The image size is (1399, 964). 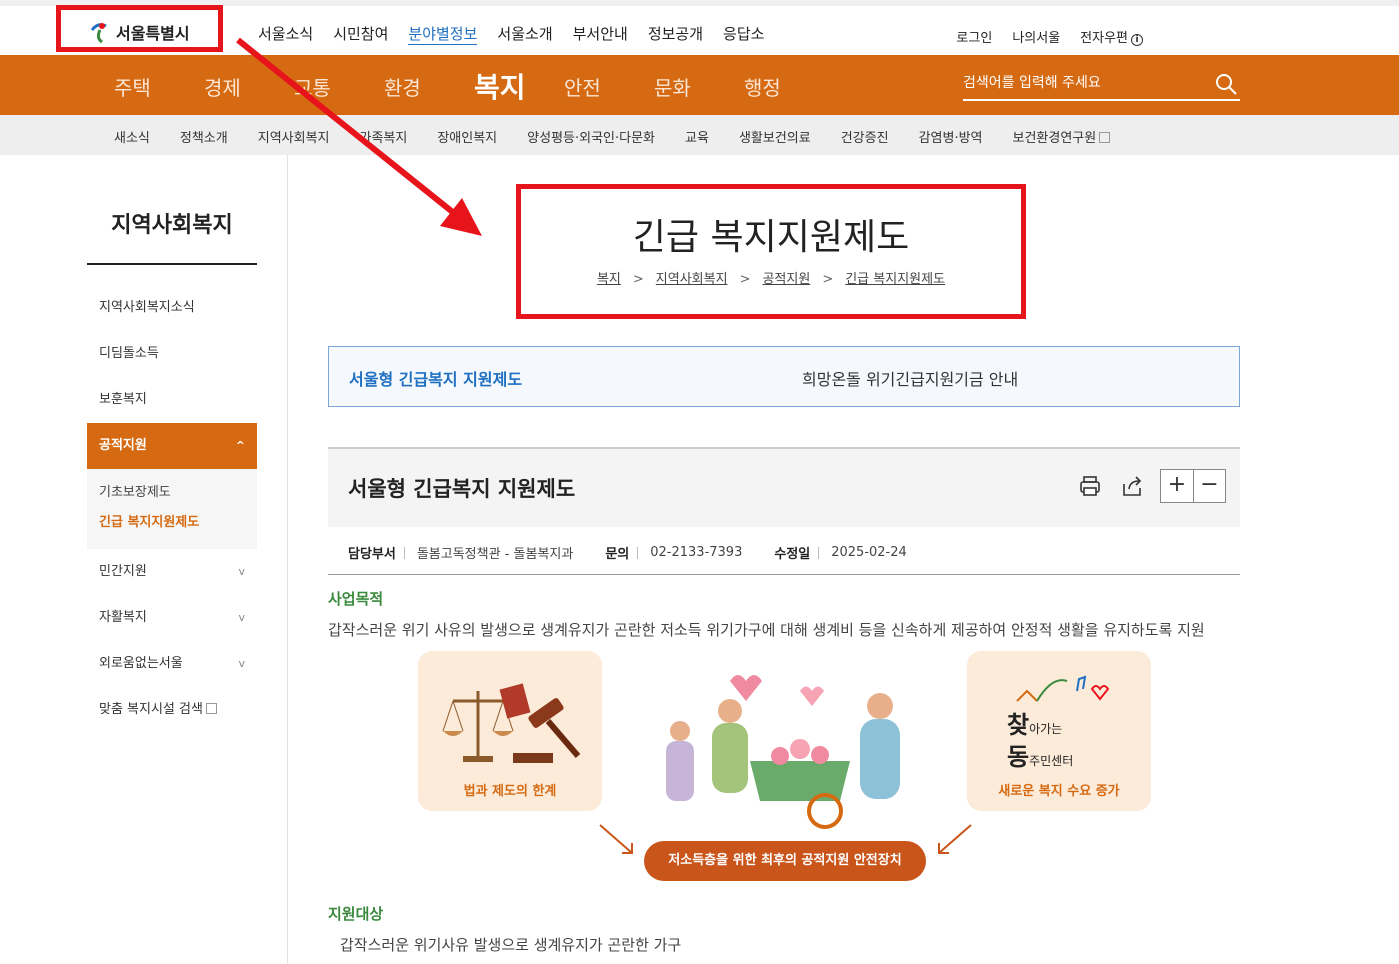 I want to click on top-nav-disclosure: 정보공개, so click(x=675, y=34).